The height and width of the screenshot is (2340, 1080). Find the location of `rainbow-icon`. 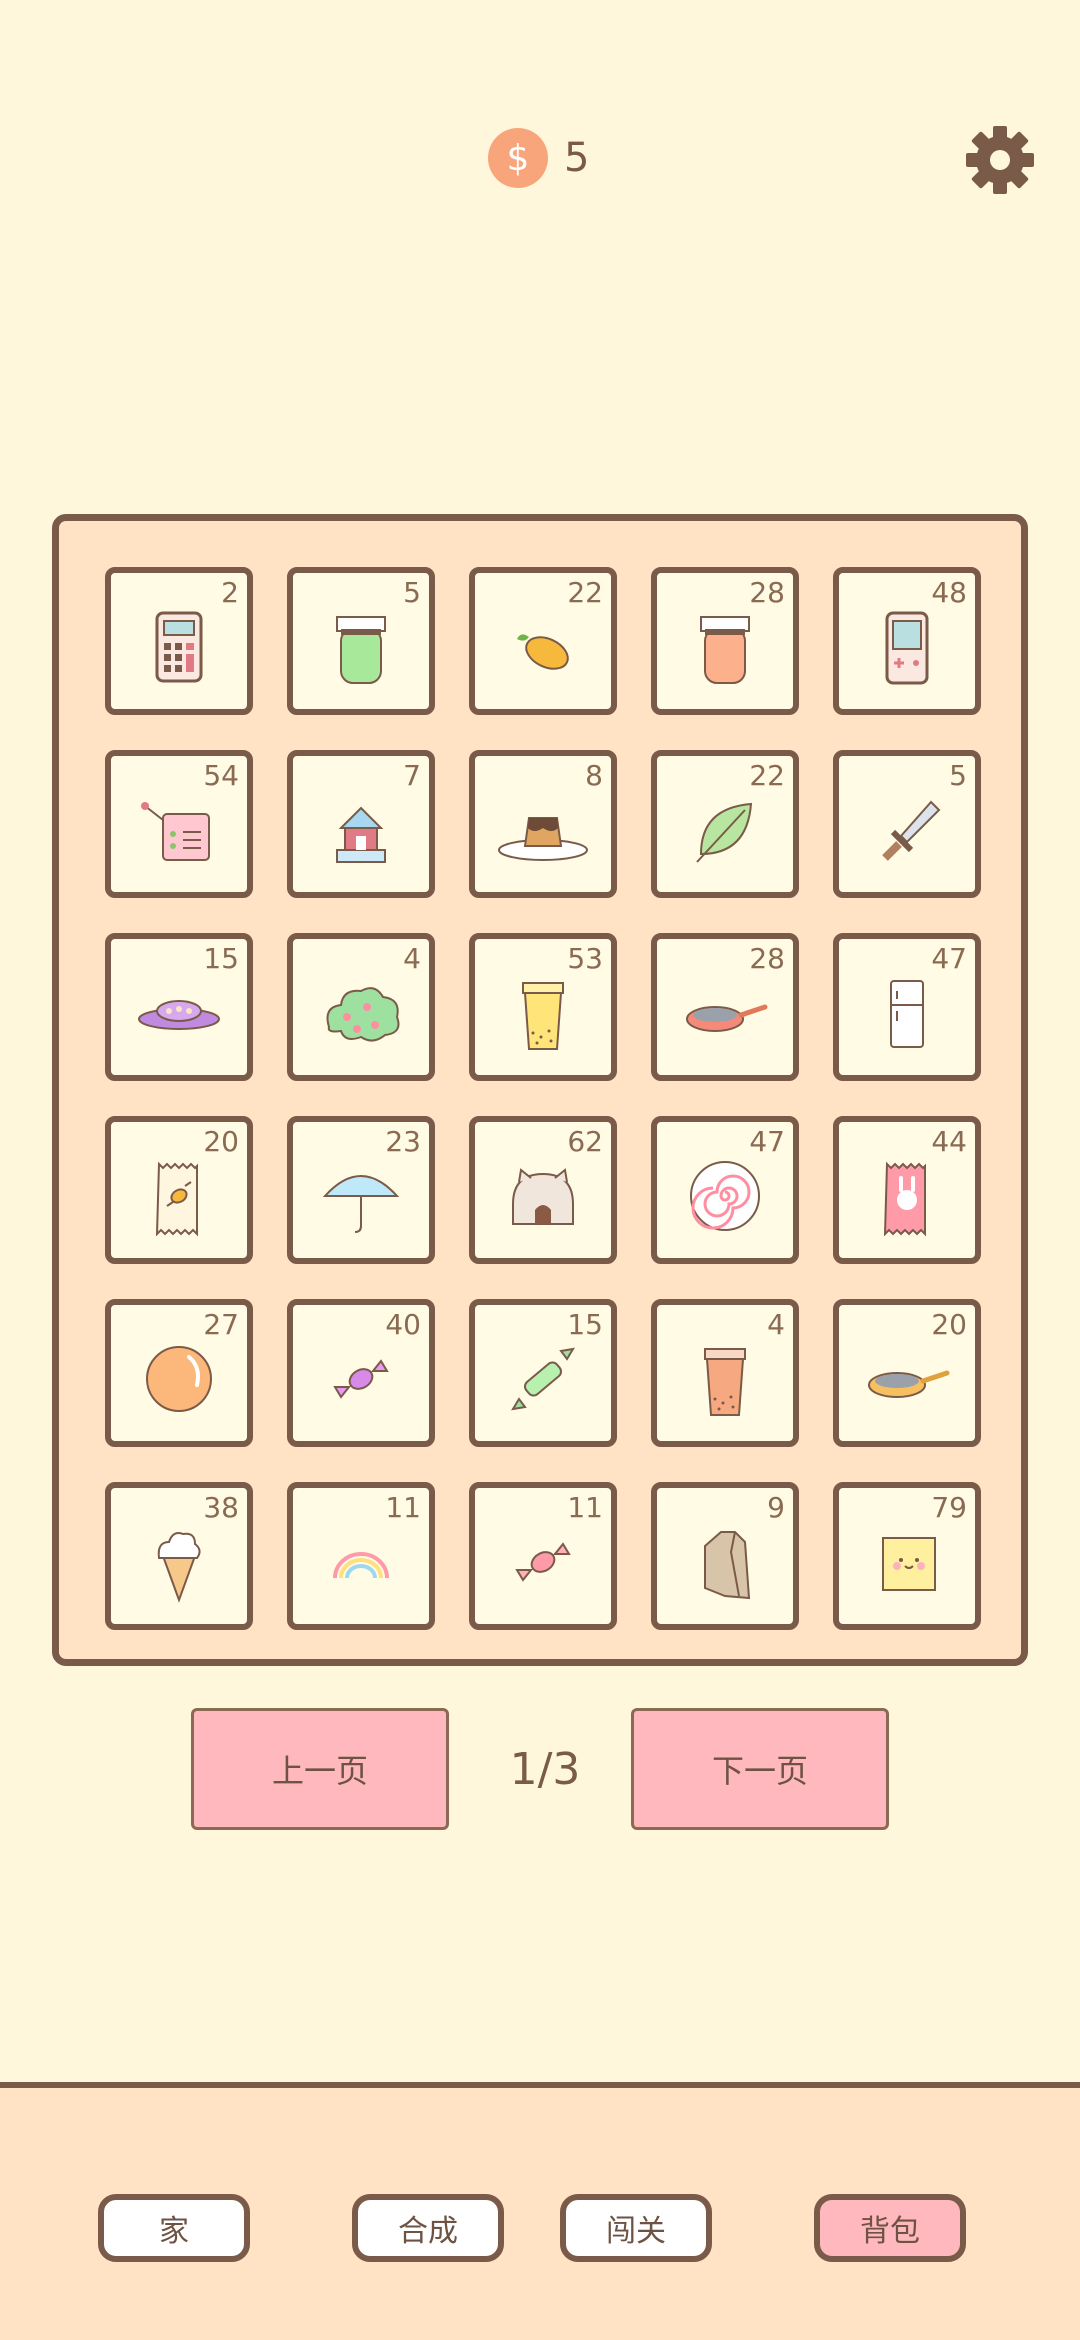

rainbow-icon is located at coordinates (361, 1565).